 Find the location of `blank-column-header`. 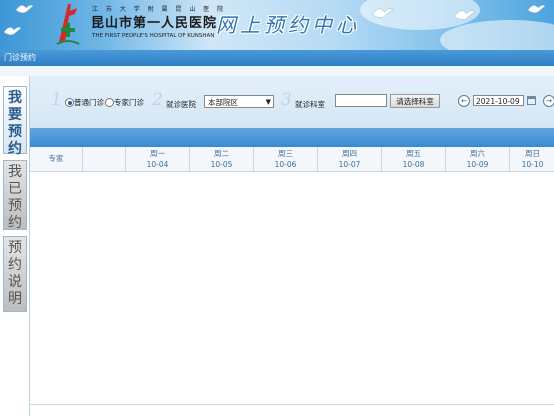

blank-column-header is located at coordinates (103, 159).